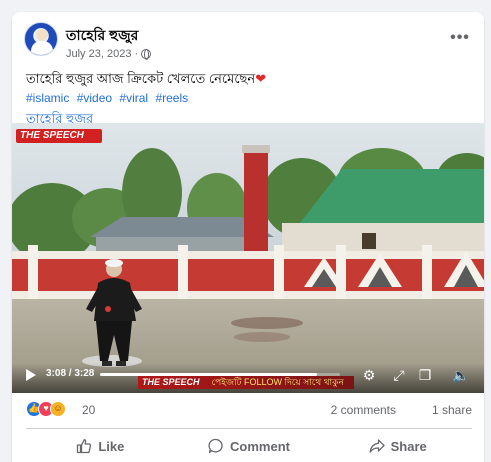 The width and height of the screenshot is (491, 462). Describe the element at coordinates (261, 78) in the screenshot. I see `heart-emoji-icon: ❤` at that location.